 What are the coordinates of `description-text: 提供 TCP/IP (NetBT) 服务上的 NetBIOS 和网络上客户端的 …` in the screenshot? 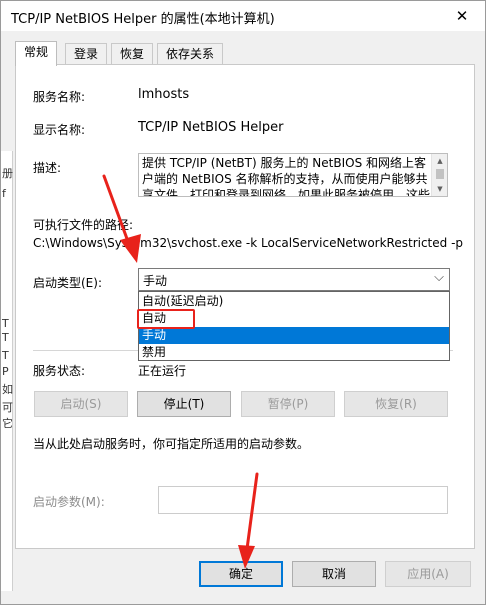 It's located at (286, 176).